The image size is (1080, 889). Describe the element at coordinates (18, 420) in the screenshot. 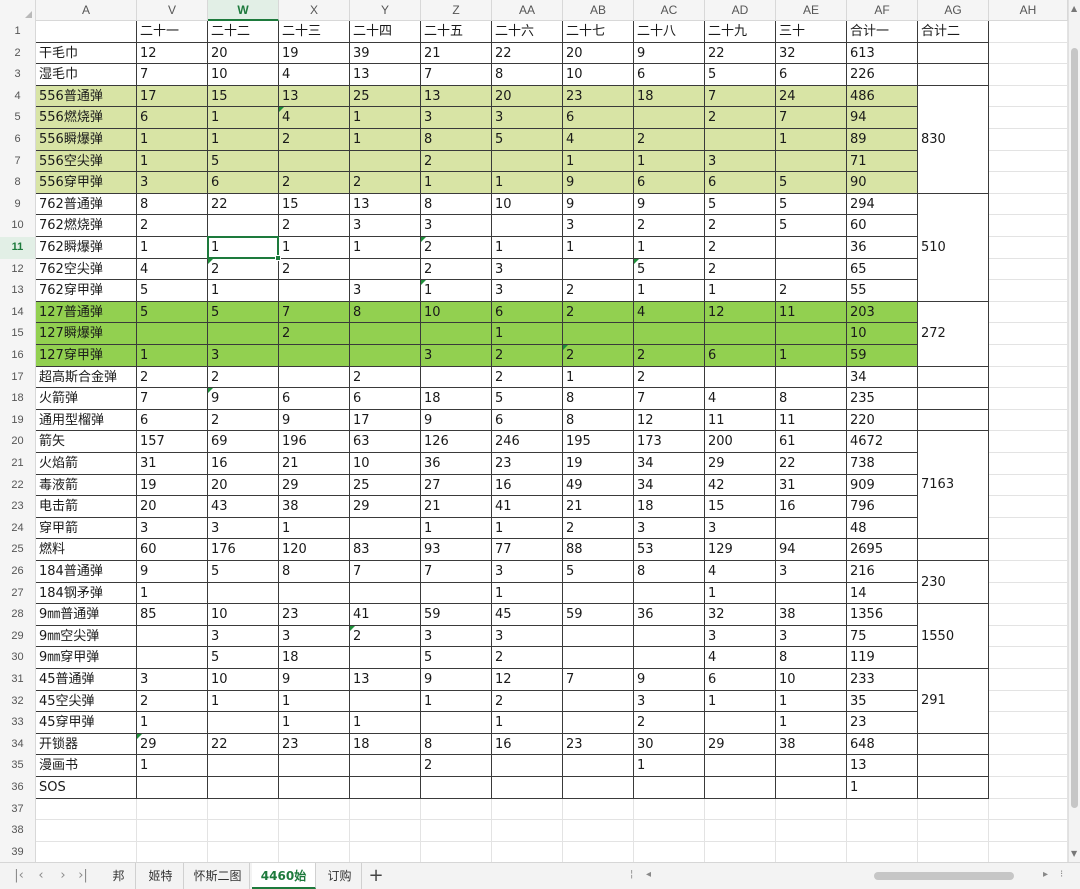

I see `row-header-19: 19` at that location.